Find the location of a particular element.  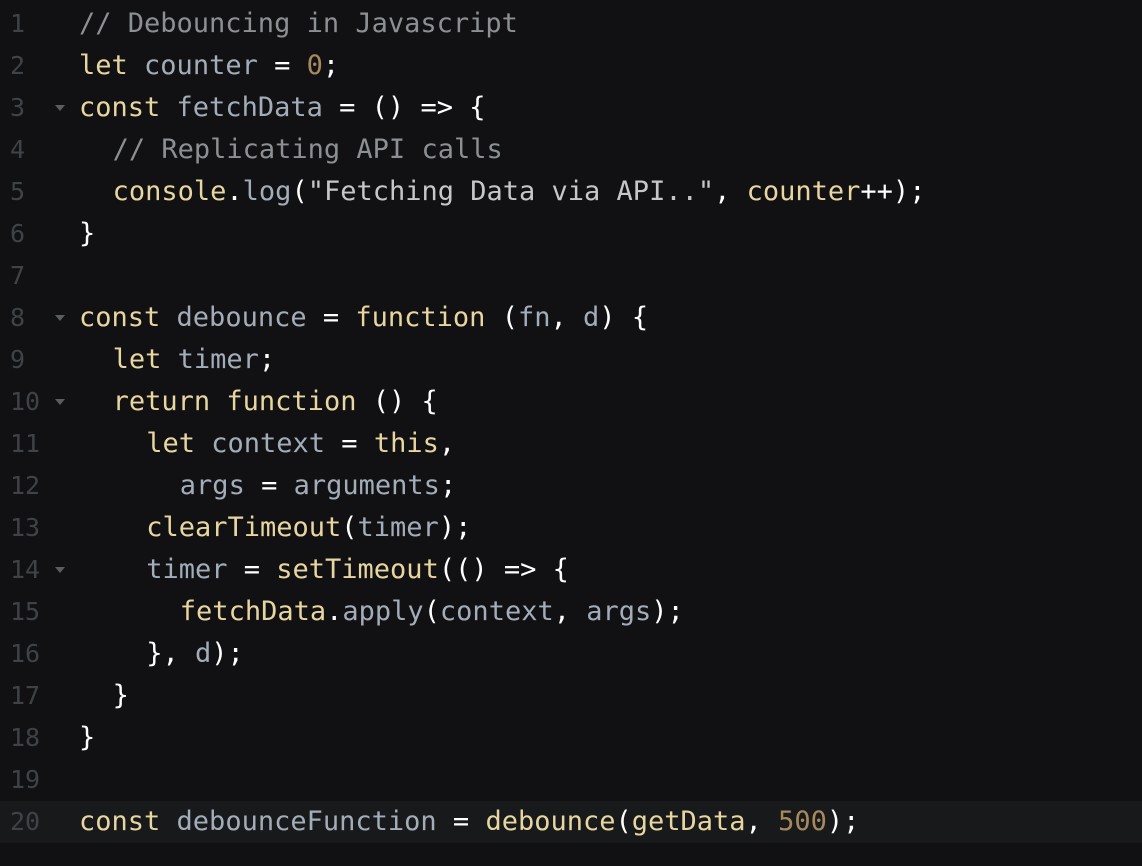

code-line: 17} is located at coordinates (571, 696).